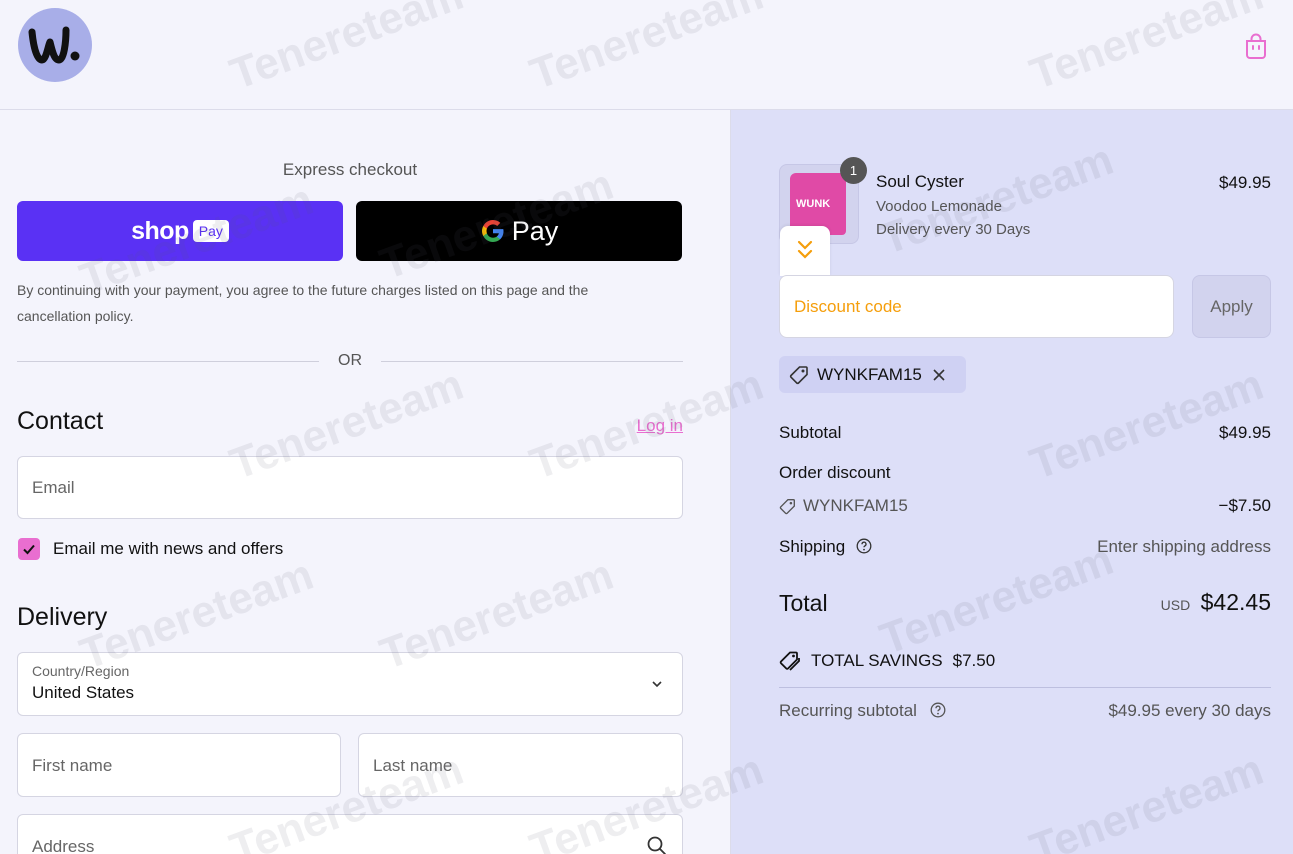 This screenshot has height=854, width=1293. I want to click on shop-pay-button: shop Pay, so click(180, 231).